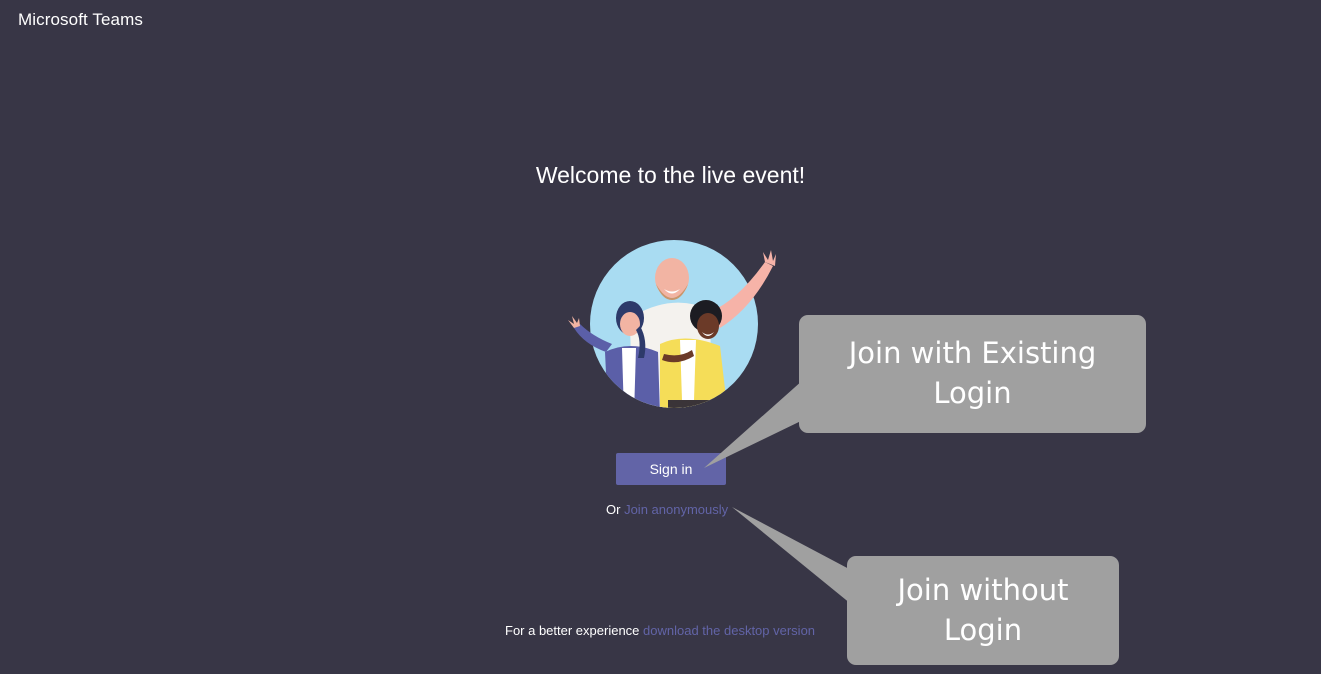 Image resolution: width=1321 pixels, height=674 pixels. Describe the element at coordinates (671, 469) in the screenshot. I see `sign-in-button: Sign in` at that location.